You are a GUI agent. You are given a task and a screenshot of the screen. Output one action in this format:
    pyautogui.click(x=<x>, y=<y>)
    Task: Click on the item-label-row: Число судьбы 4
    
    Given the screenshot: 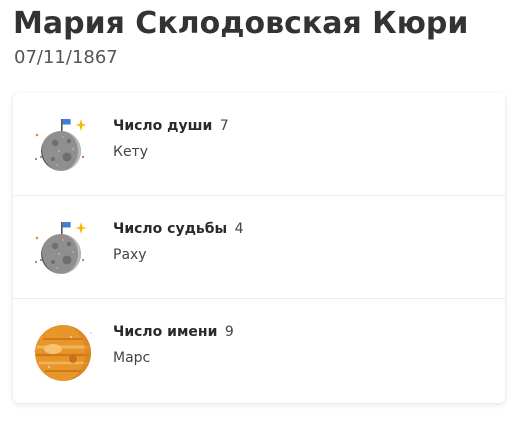 What is the action you would take?
    pyautogui.click(x=178, y=229)
    